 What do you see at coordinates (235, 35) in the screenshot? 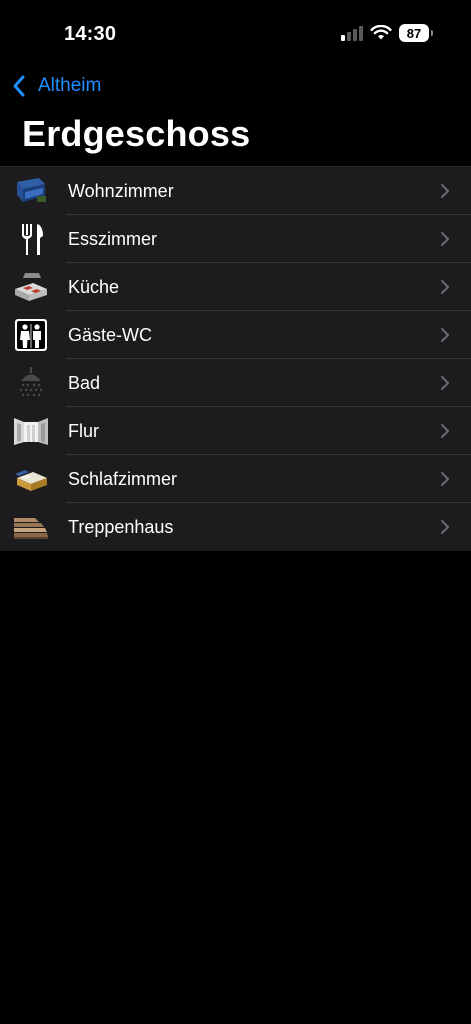
I see `status-bar: 14:30 87` at bounding box center [235, 35].